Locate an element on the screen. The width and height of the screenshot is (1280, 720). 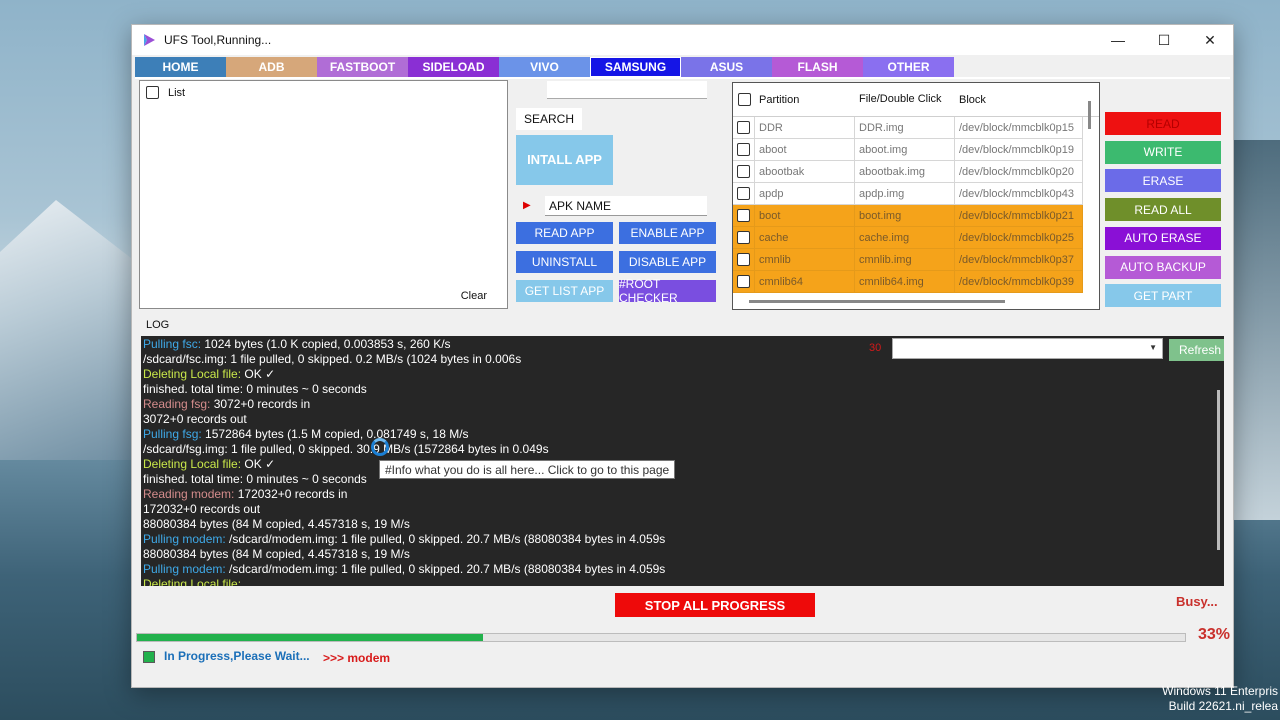
clear-button: Clear is located at coordinates (474, 296).